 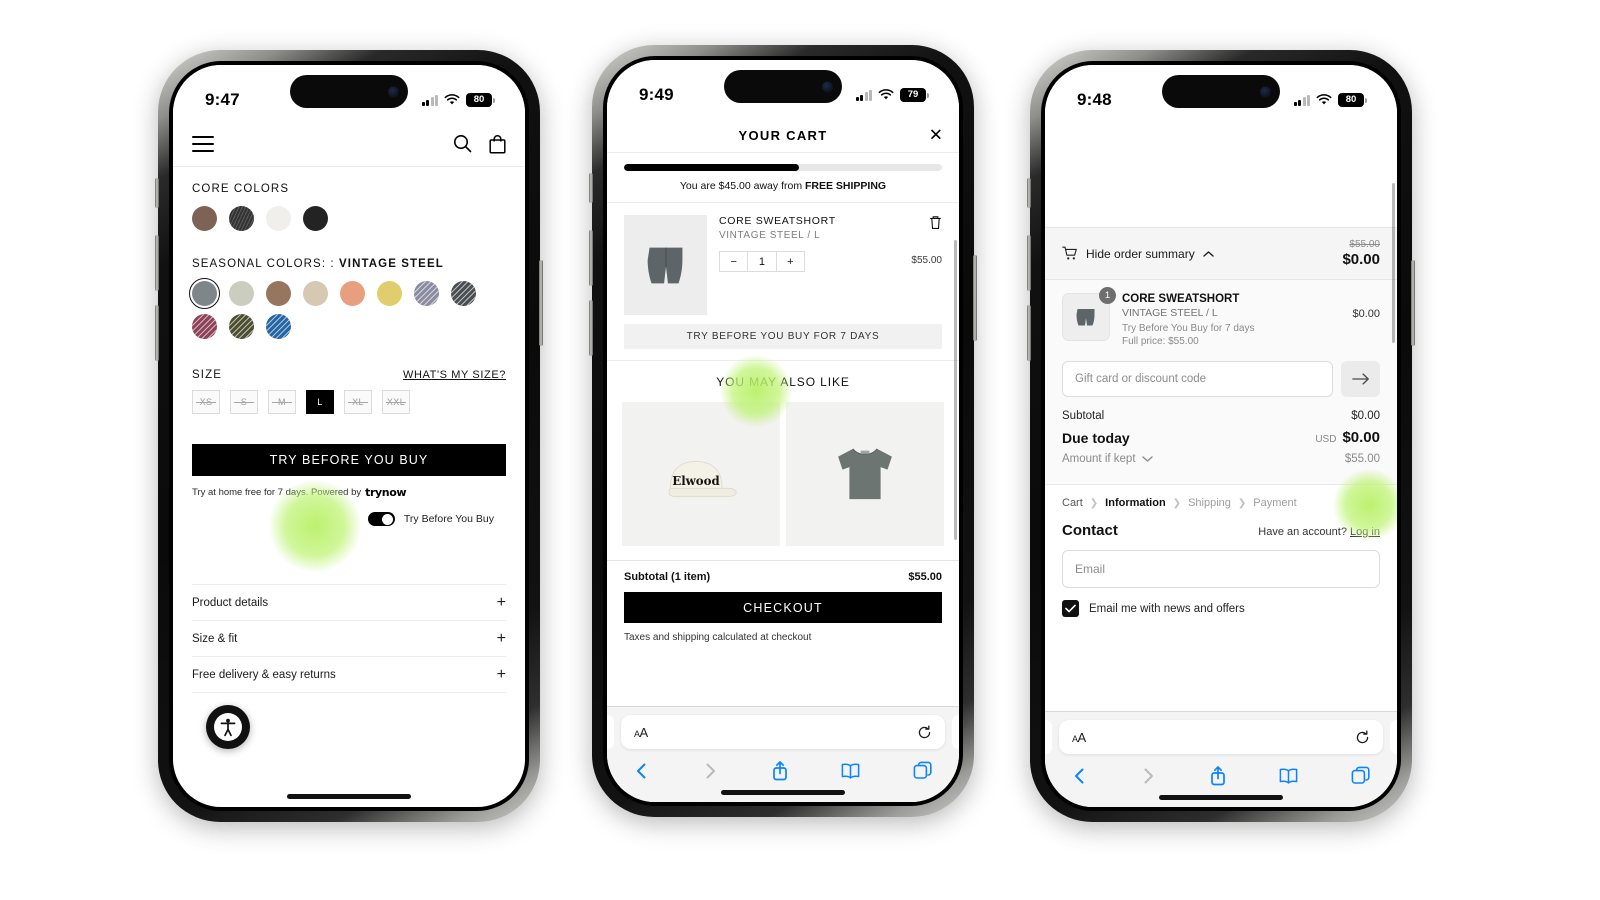 I want to click on swatch-black, so click(x=315, y=218).